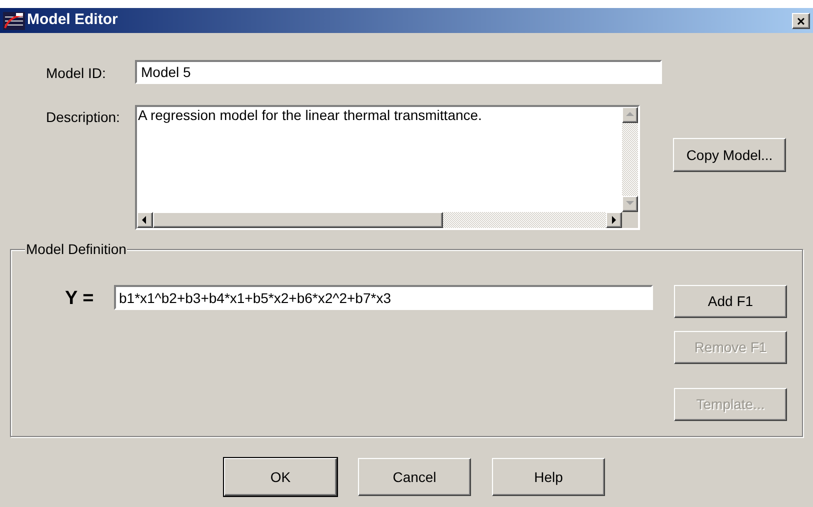 Image resolution: width=813 pixels, height=507 pixels. Describe the element at coordinates (548, 477) in the screenshot. I see `button: Help` at that location.